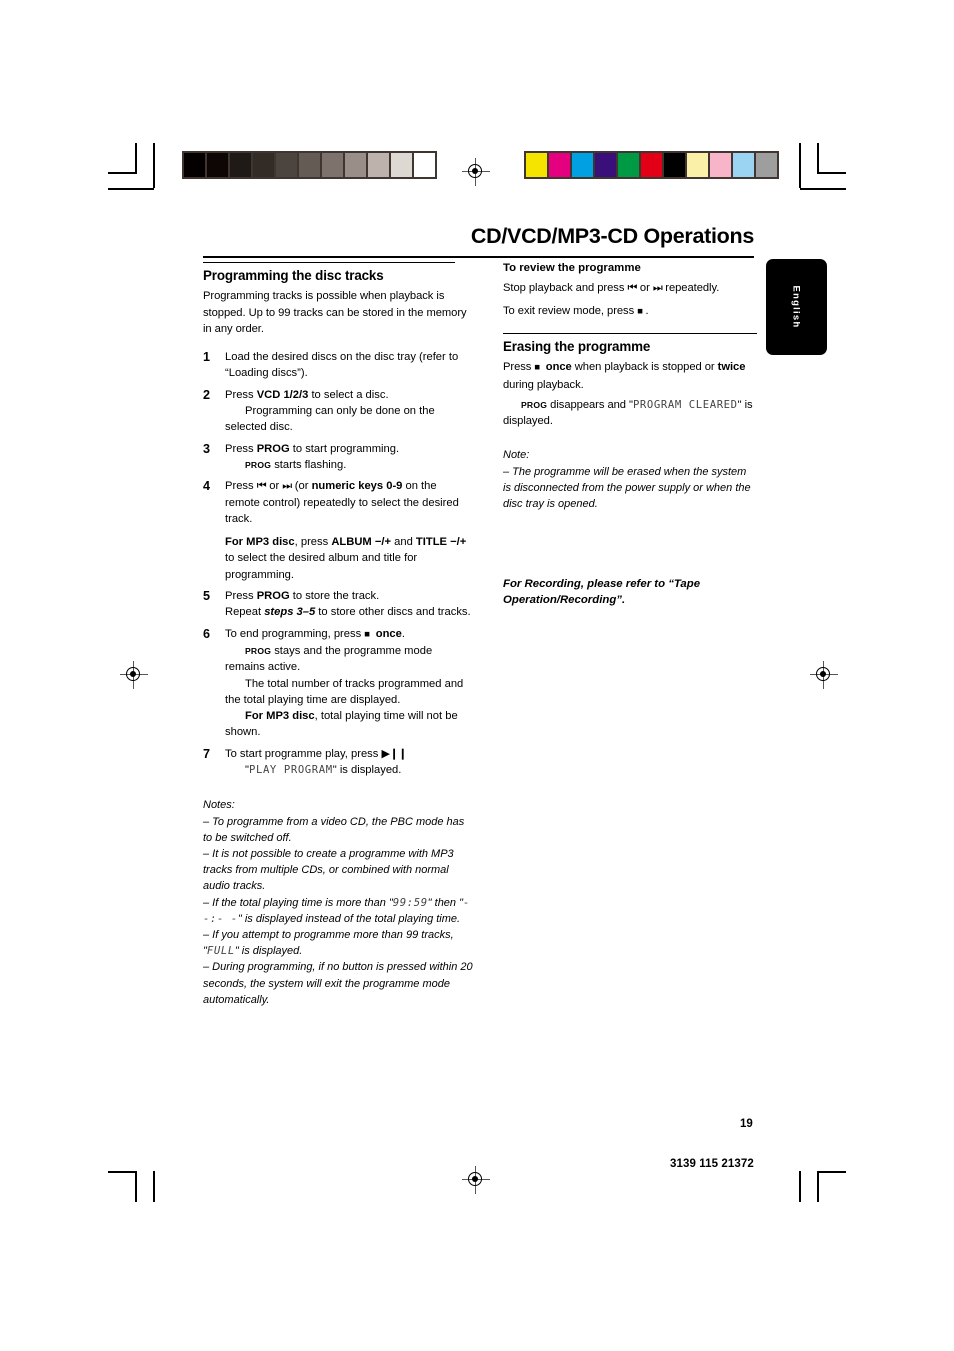 This screenshot has height=1351, width=954. I want to click on registration-mark-bottom, so click(476, 1180).